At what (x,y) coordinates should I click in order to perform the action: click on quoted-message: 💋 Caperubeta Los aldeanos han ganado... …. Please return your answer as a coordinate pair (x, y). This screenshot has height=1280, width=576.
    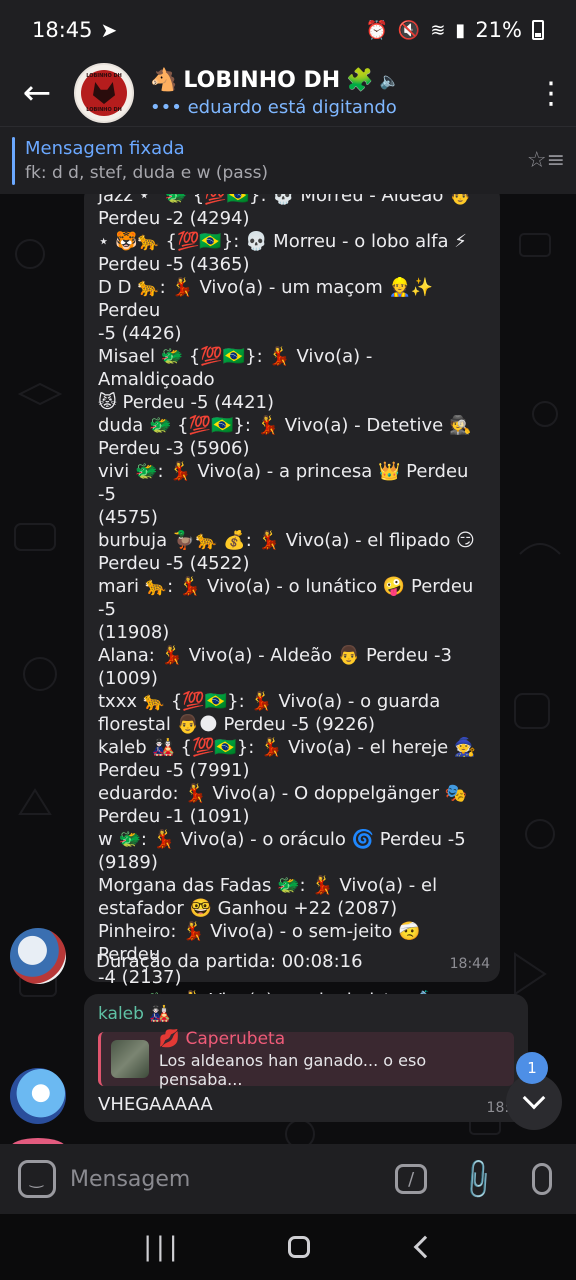
    Looking at the image, I should click on (306, 1059).